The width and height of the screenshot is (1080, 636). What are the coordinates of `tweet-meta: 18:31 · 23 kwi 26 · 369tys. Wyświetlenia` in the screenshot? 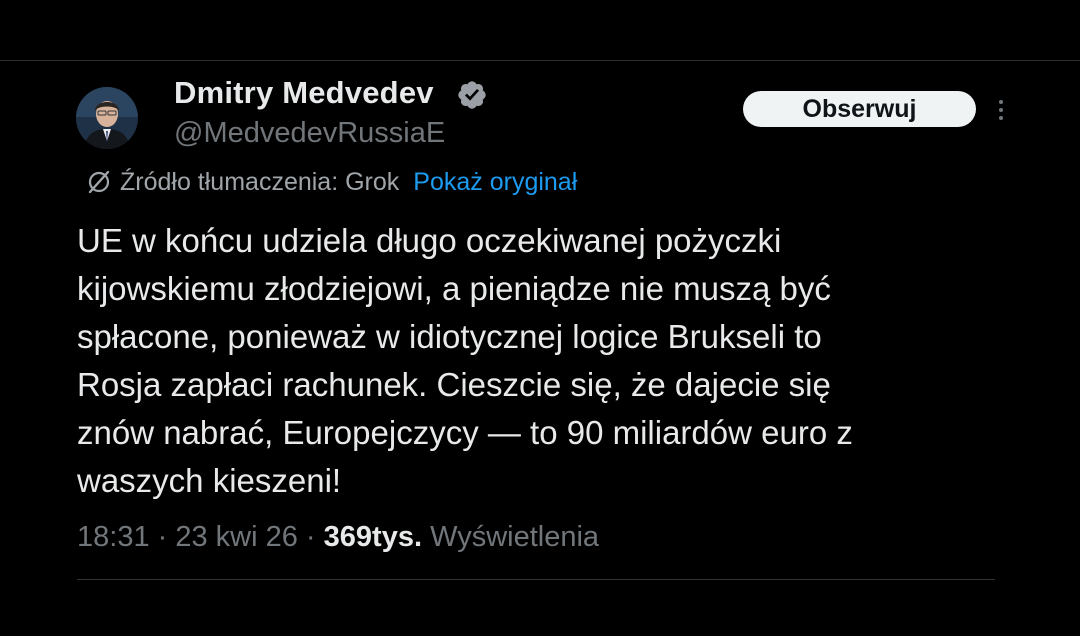 It's located at (338, 537).